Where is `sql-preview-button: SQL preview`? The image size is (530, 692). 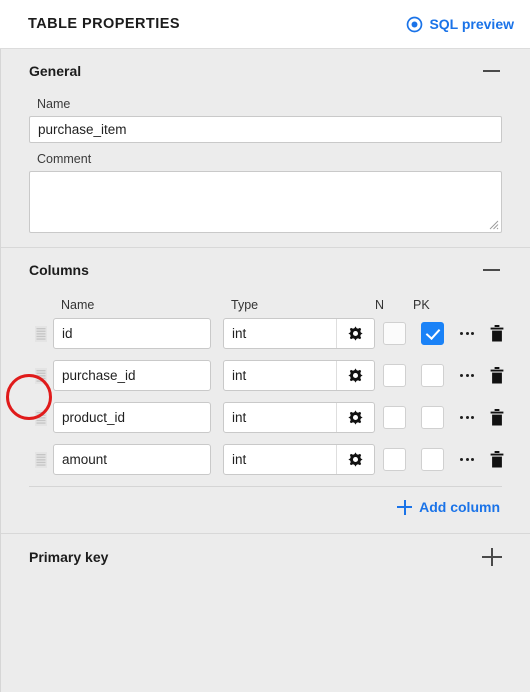
sql-preview-button: SQL preview is located at coordinates (462, 24).